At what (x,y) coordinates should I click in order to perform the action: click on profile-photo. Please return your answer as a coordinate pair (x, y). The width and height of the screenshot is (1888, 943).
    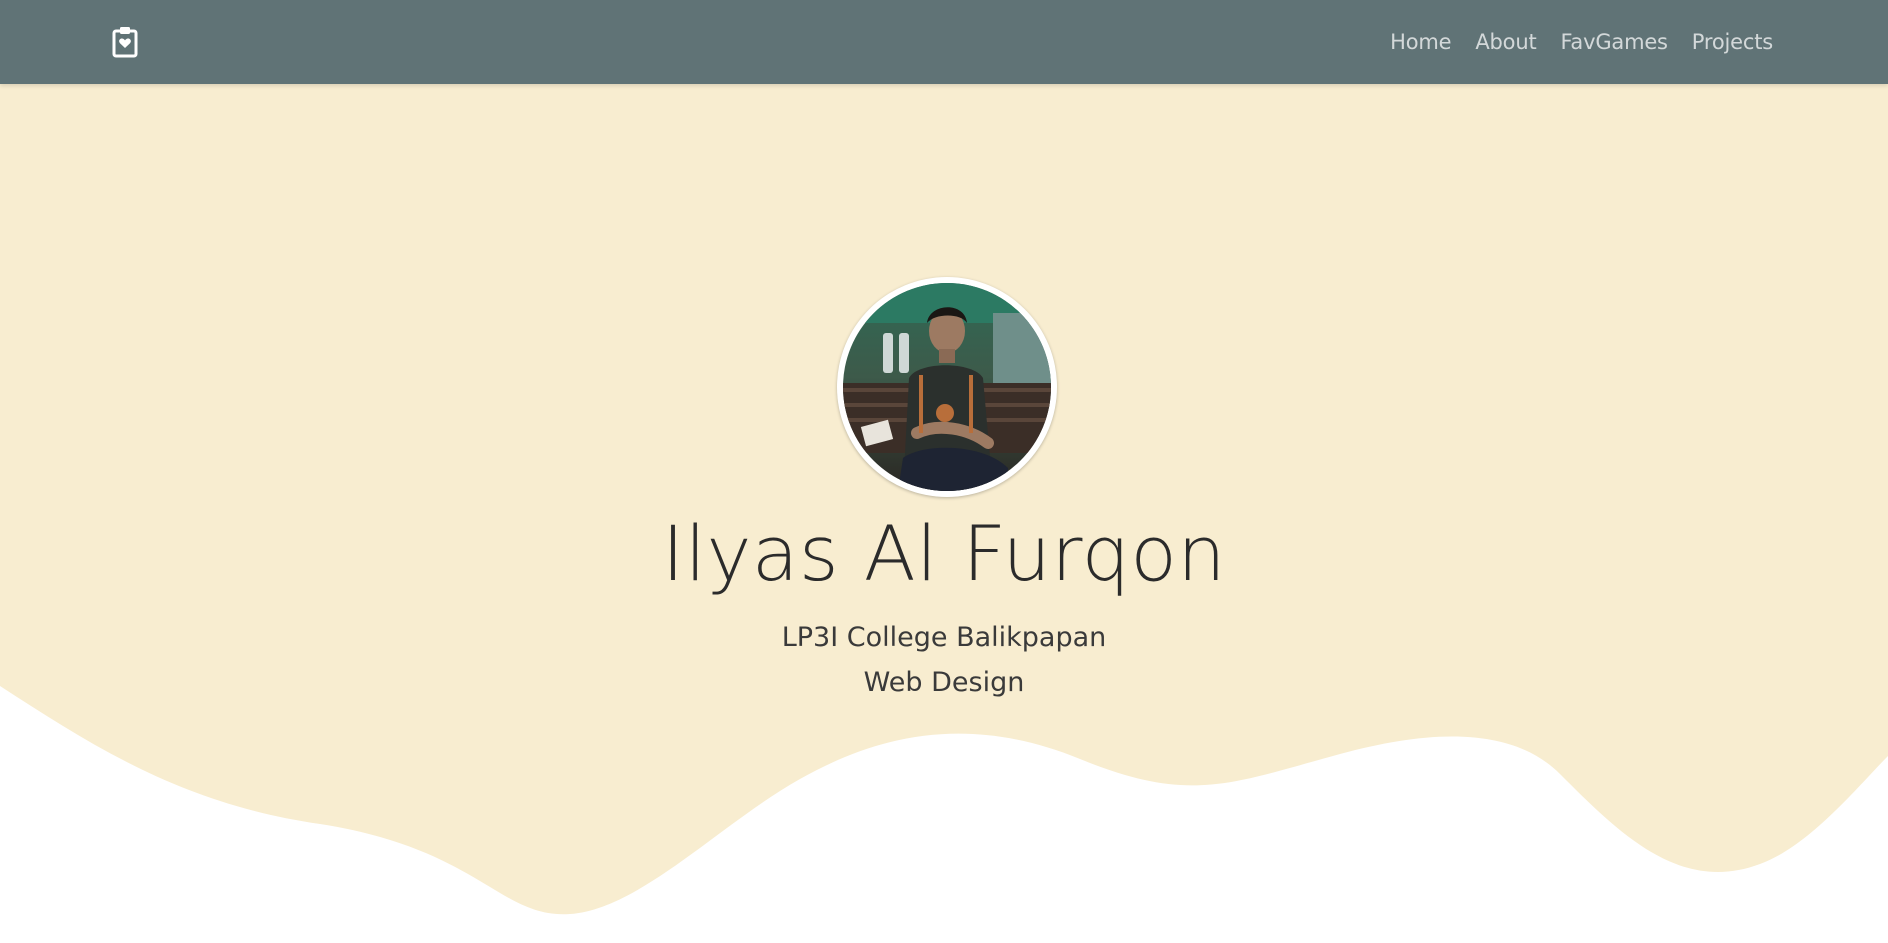
    Looking at the image, I should click on (947, 387).